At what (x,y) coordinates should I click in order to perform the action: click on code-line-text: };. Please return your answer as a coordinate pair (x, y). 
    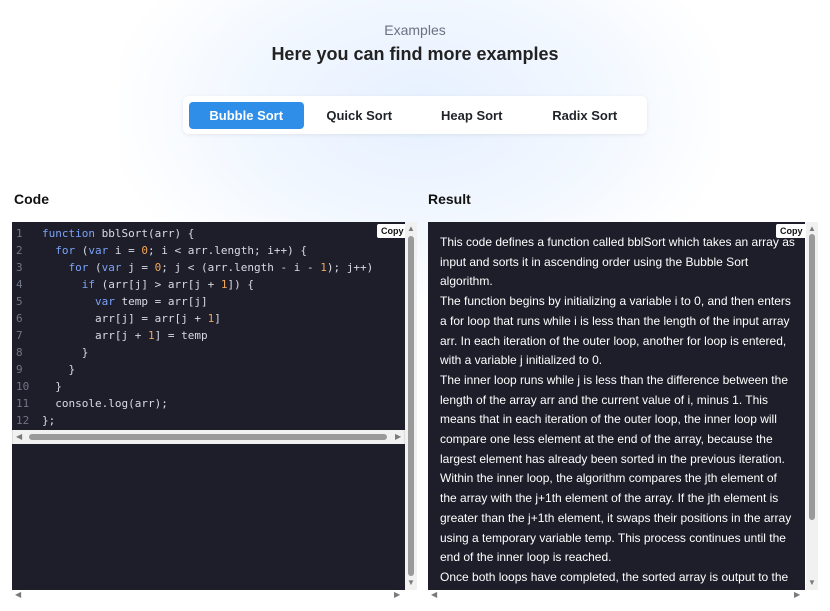
    Looking at the image, I should click on (49, 420).